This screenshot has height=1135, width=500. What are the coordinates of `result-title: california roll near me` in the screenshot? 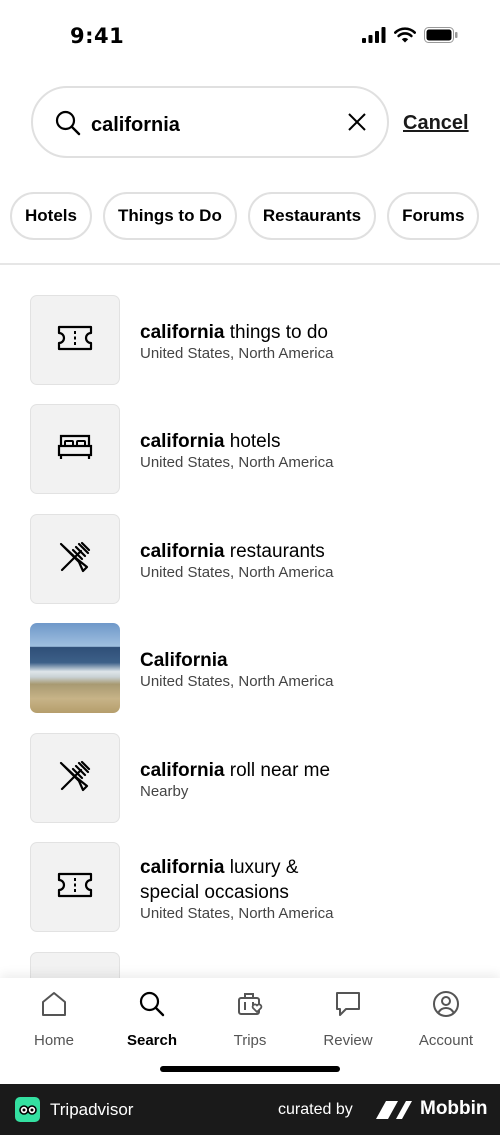 It's located at (305, 770).